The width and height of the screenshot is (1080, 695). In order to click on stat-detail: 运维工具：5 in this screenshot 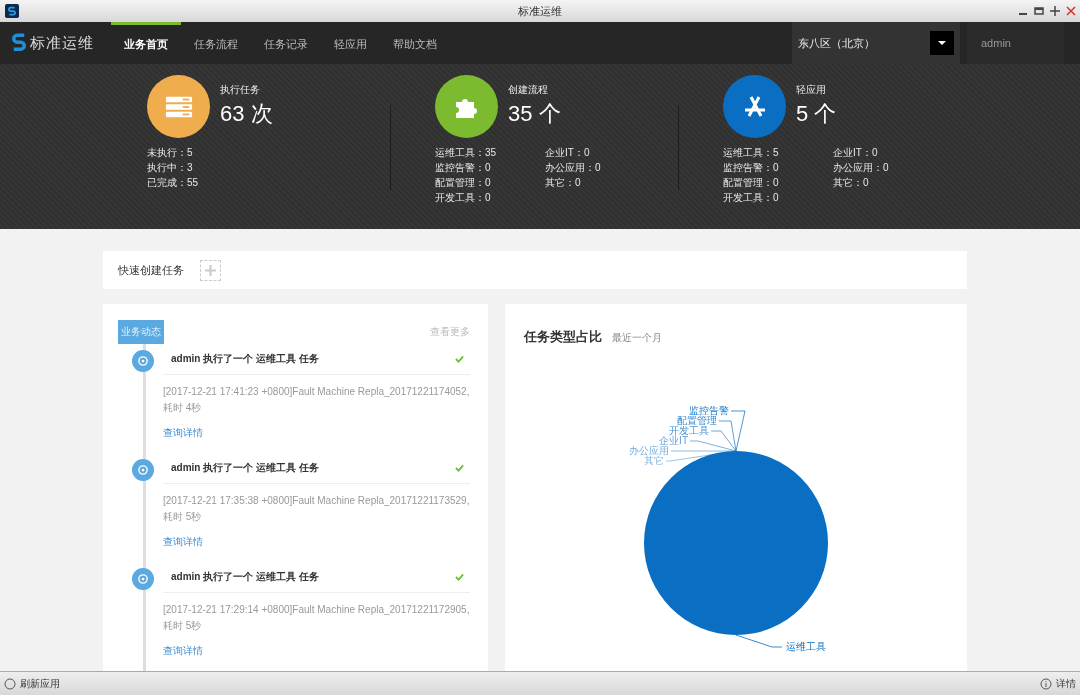, I will do `click(751, 153)`.